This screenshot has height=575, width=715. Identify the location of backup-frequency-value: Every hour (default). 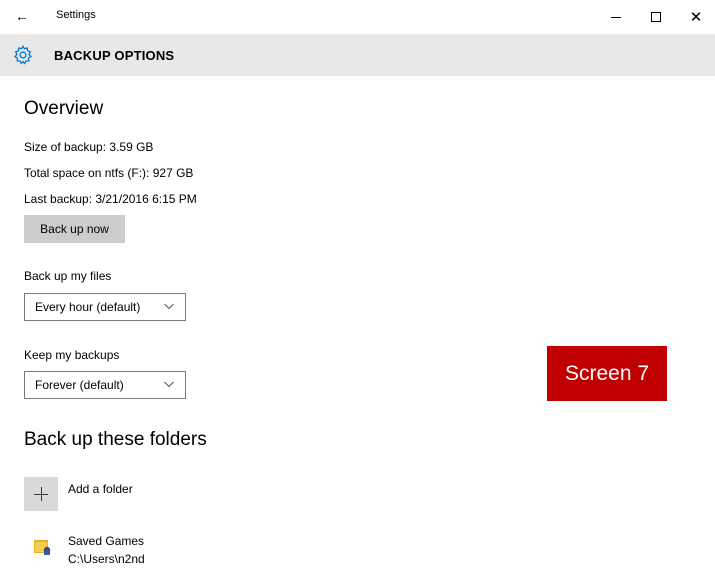
(88, 307).